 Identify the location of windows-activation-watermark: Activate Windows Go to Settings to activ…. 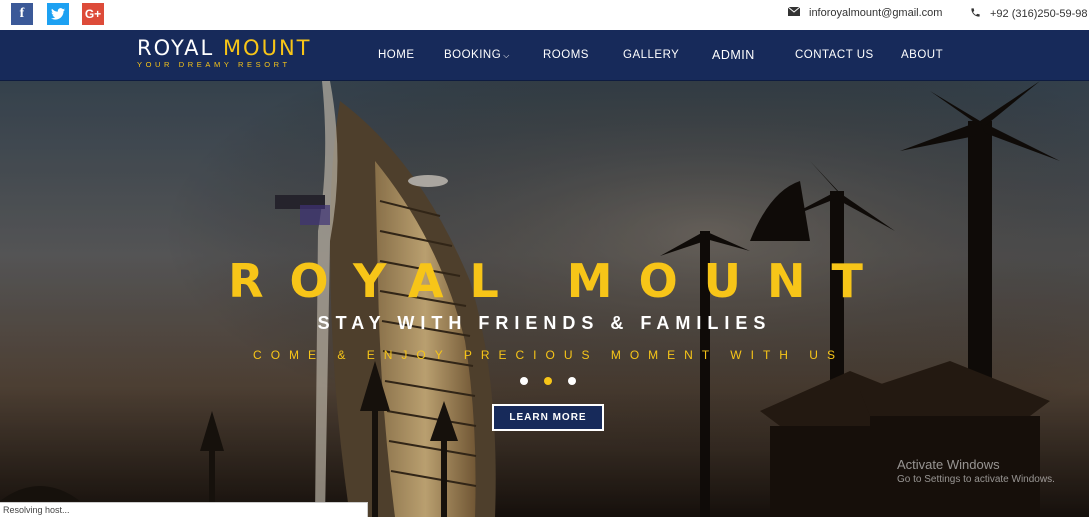
(976, 471).